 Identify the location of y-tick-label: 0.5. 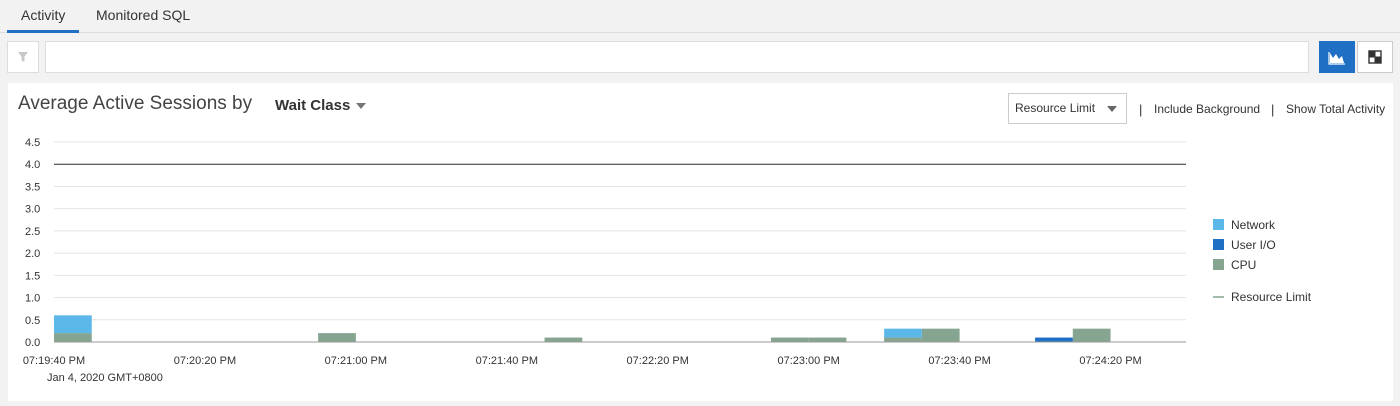
(32, 321).